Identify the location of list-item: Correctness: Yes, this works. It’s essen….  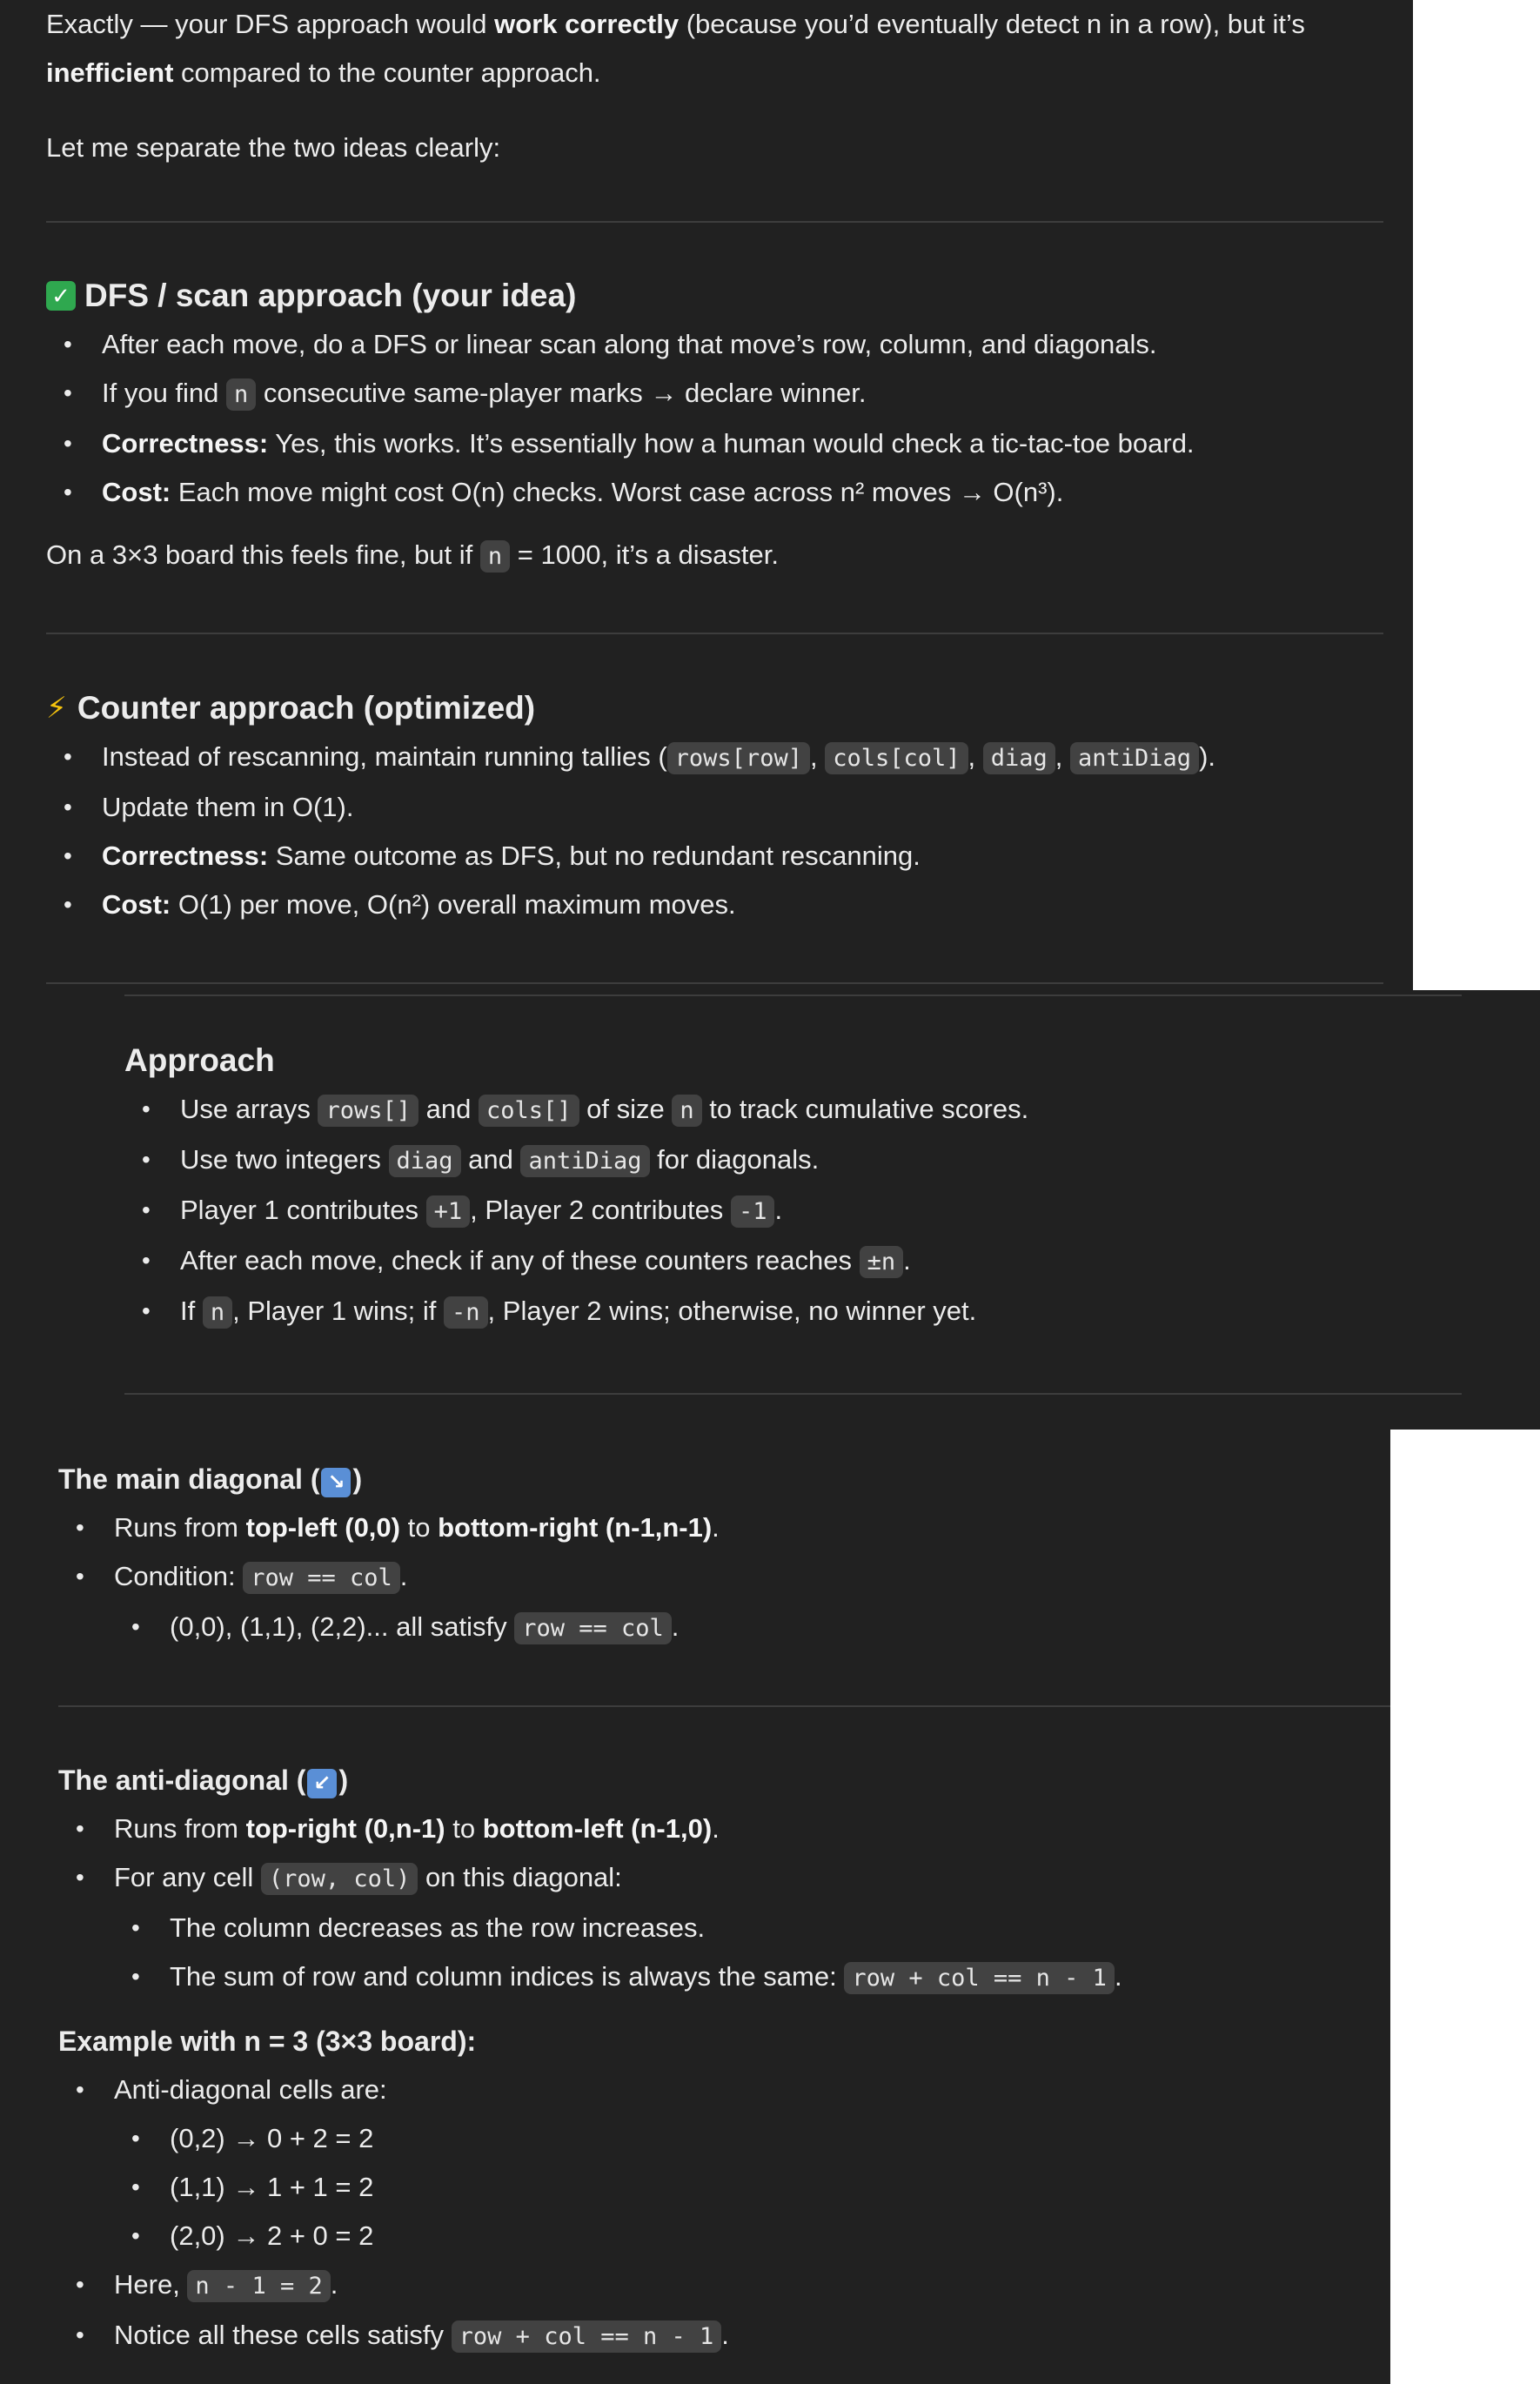
(714, 443).